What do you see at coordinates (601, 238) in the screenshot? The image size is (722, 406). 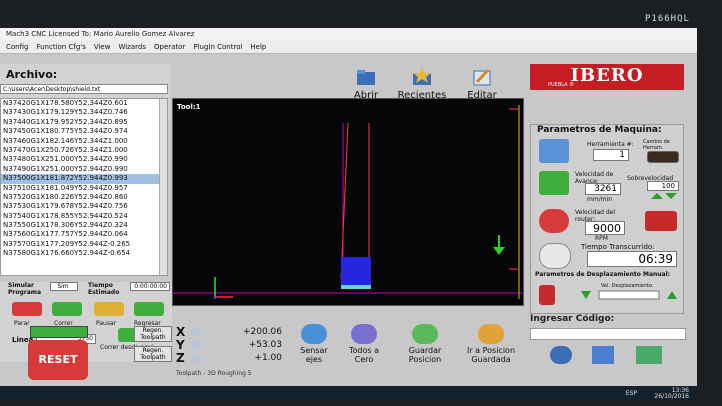 I see `rpm-label: RPM` at bounding box center [601, 238].